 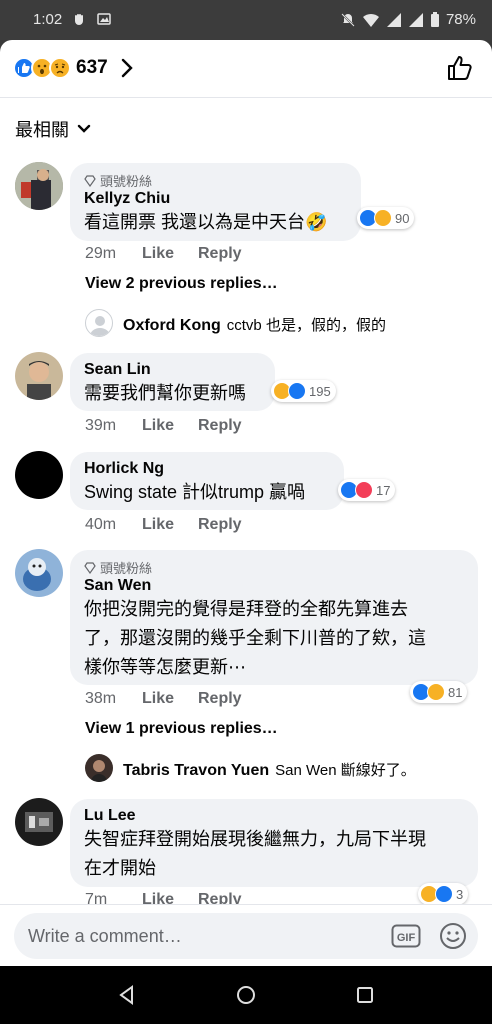 I want to click on sad-icon, so click(x=60, y=68).